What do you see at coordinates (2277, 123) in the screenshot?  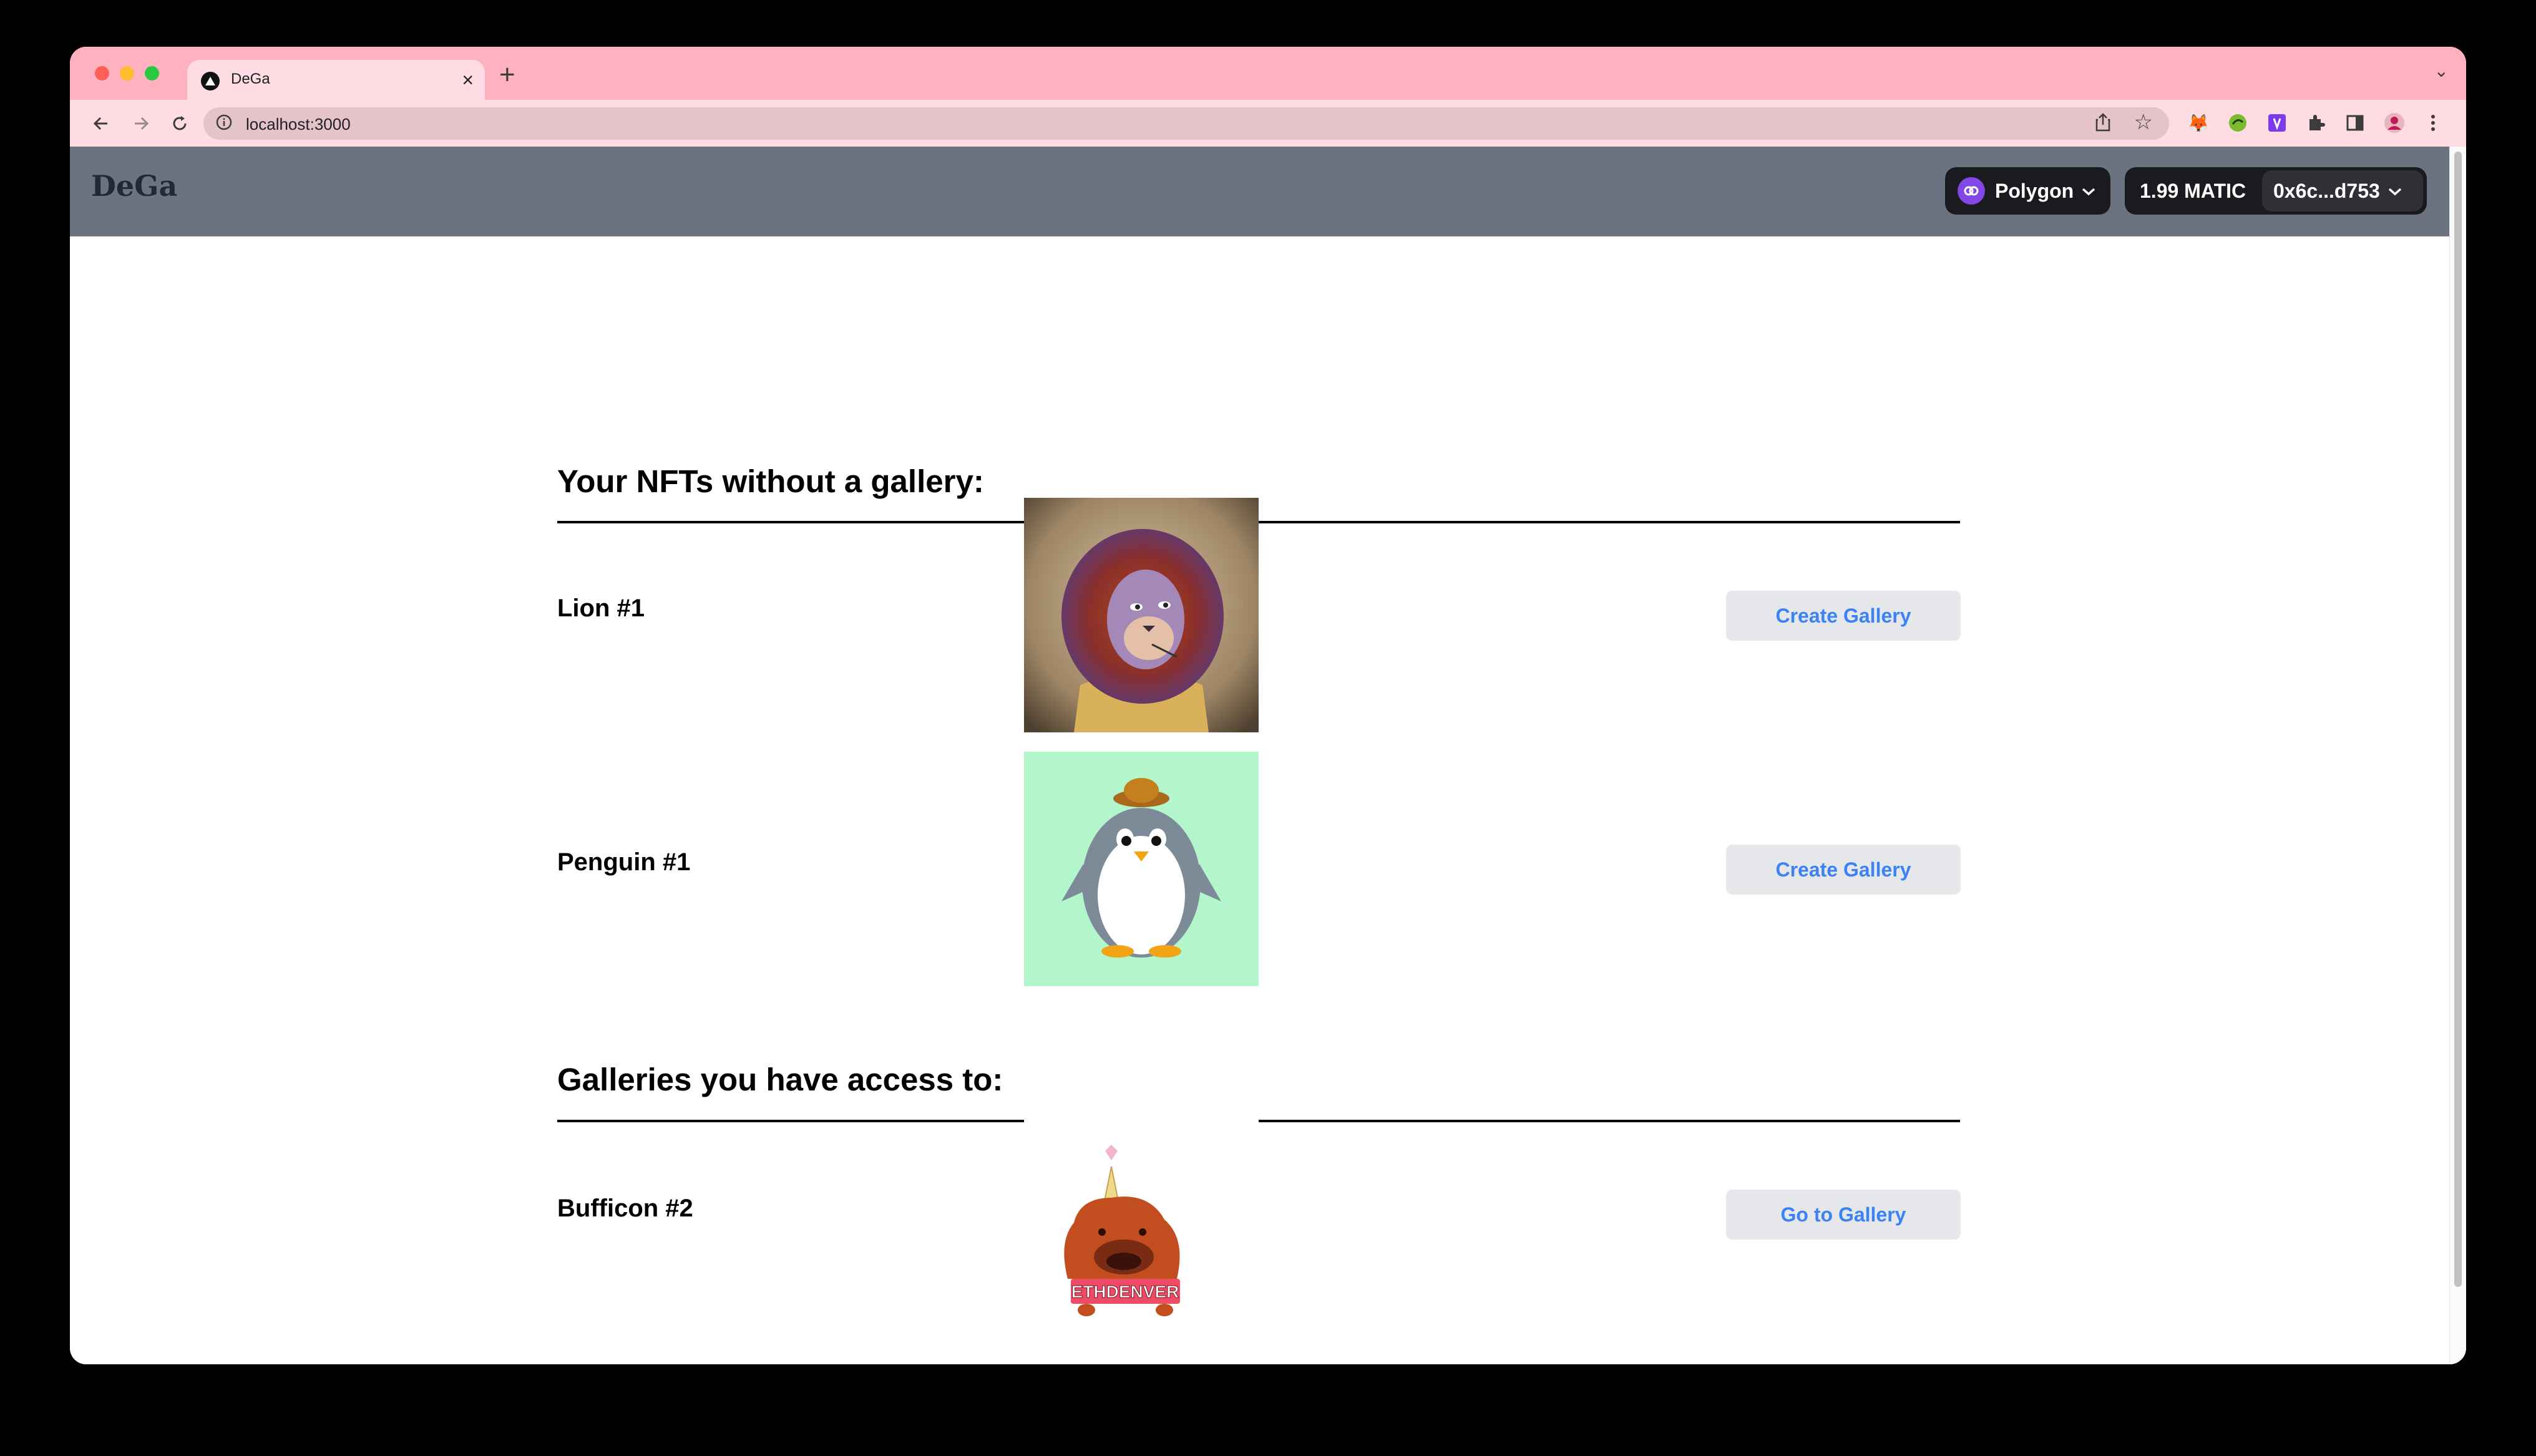 I see `purple-extension-icon` at bounding box center [2277, 123].